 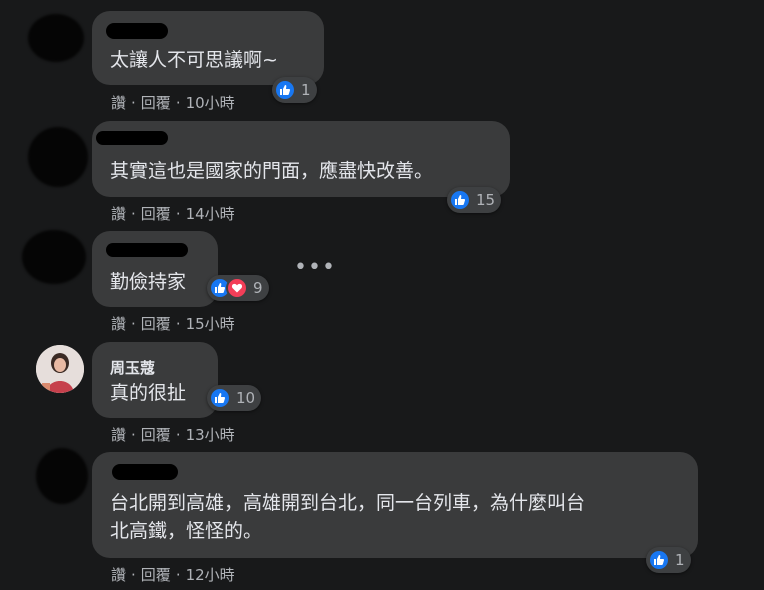 What do you see at coordinates (234, 398) in the screenshot?
I see `reaction-pill: 10` at bounding box center [234, 398].